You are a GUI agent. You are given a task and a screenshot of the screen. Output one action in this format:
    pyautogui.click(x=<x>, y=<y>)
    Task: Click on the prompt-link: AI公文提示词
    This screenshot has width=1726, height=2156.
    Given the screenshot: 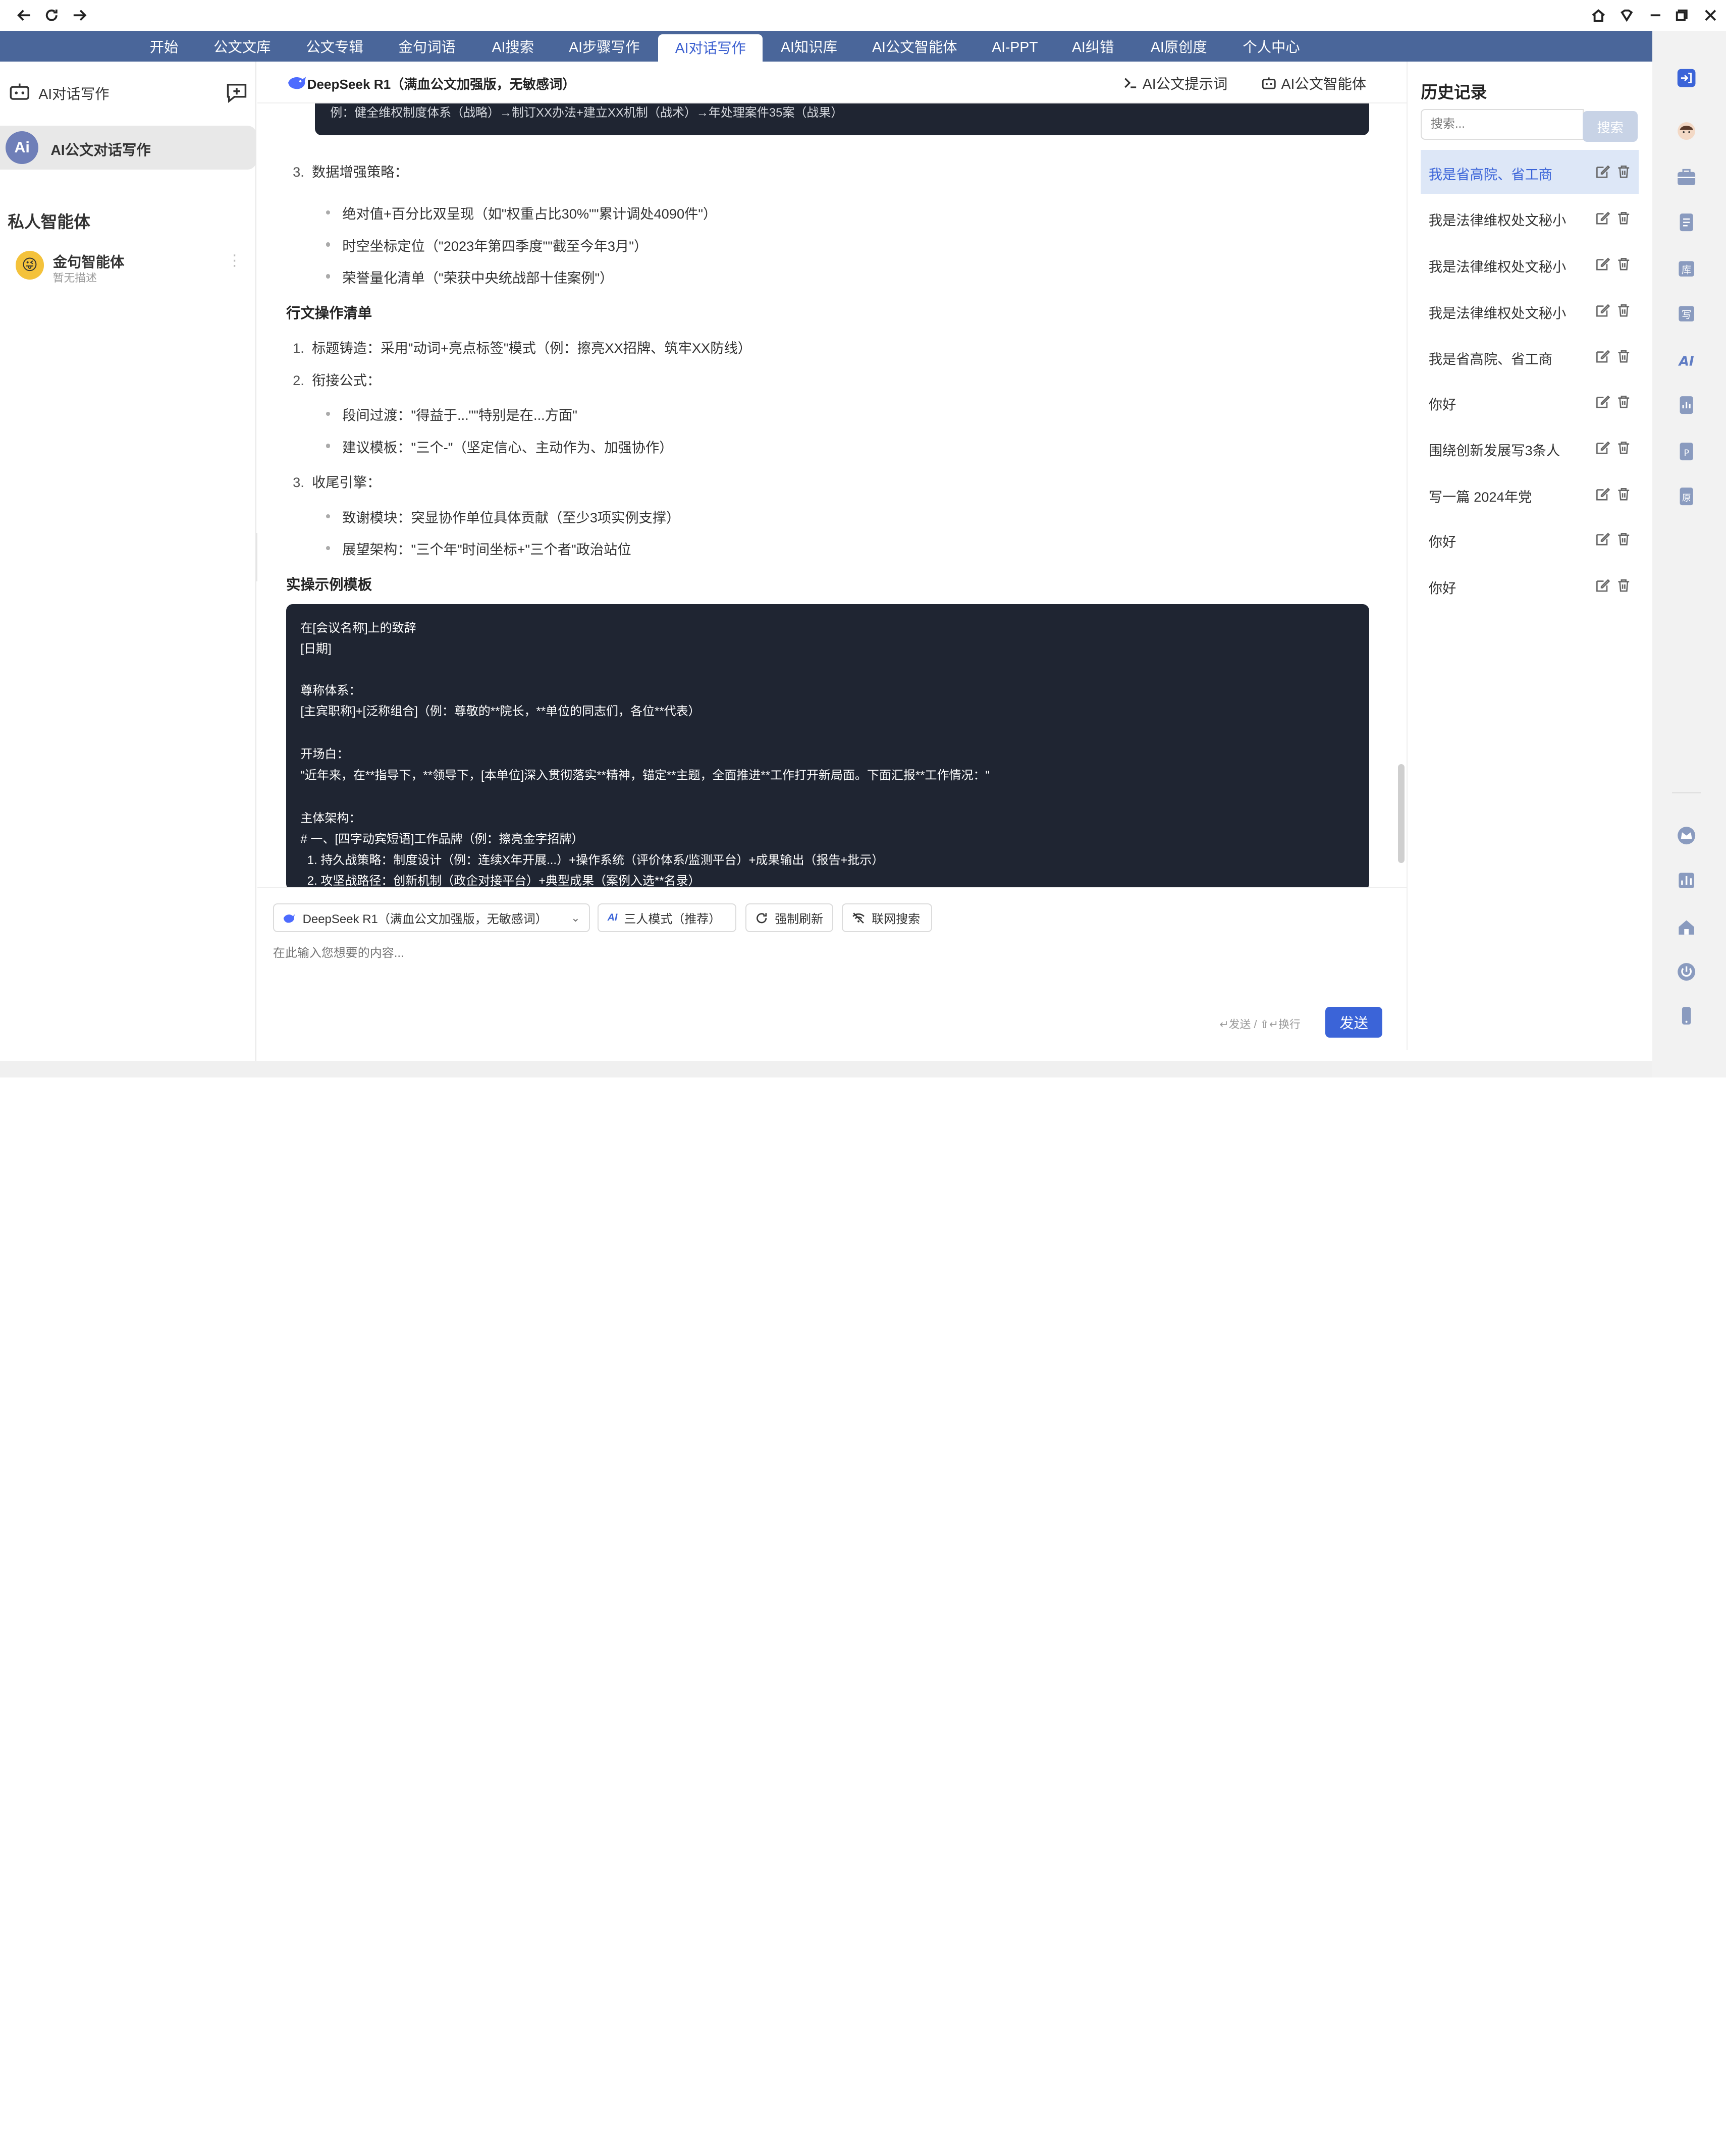 What is the action you would take?
    pyautogui.click(x=1175, y=83)
    